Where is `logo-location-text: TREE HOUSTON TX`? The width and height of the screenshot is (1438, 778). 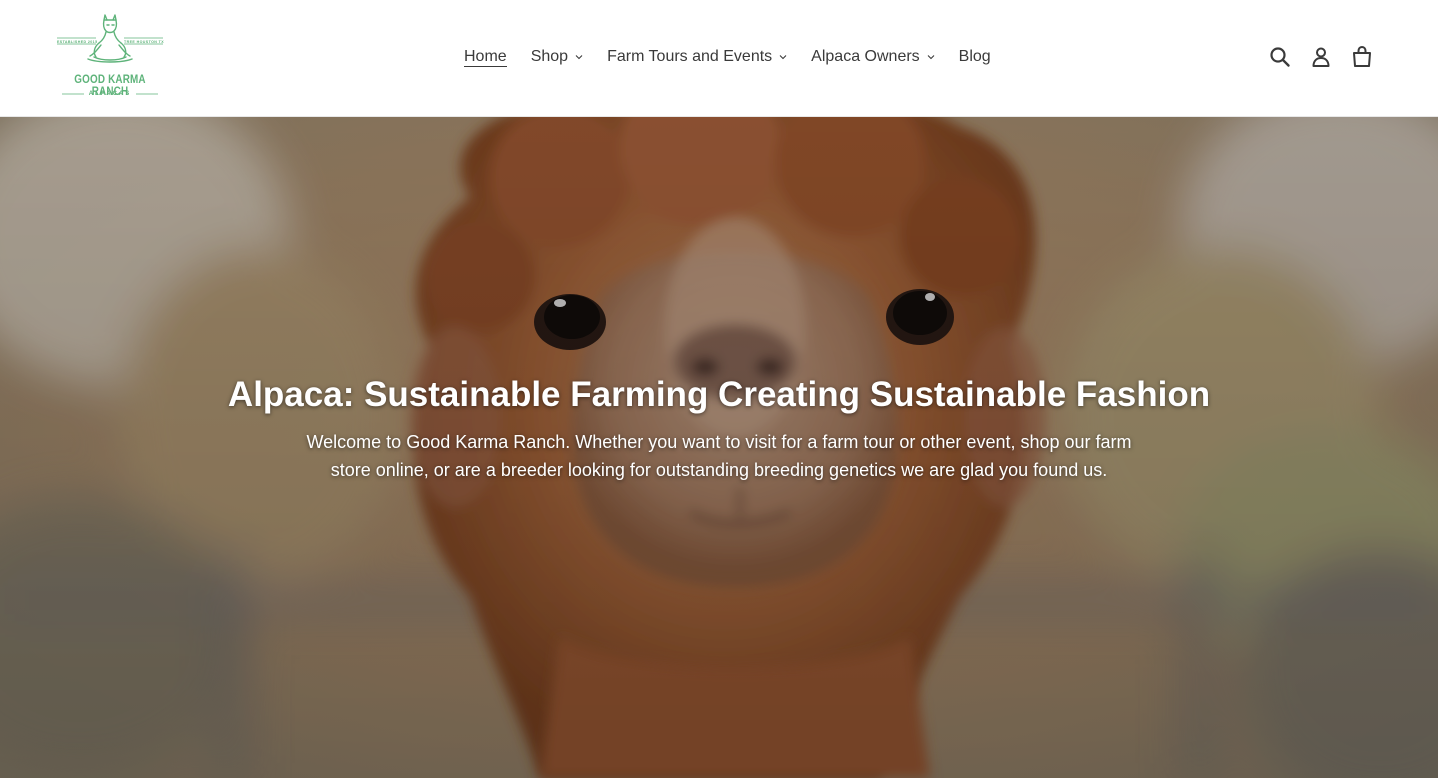 logo-location-text: TREE HOUSTON TX is located at coordinates (144, 42).